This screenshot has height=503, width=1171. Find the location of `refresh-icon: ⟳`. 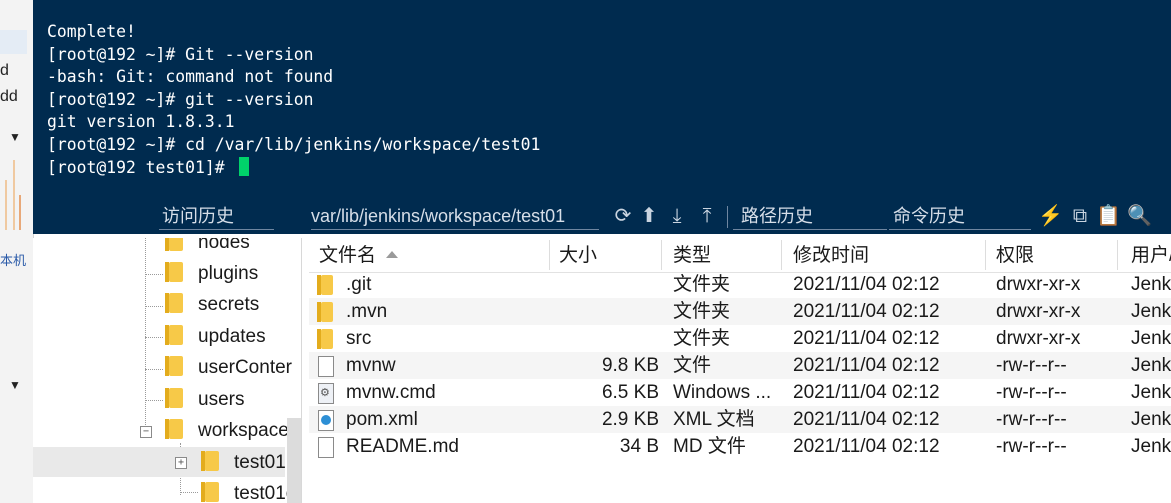

refresh-icon: ⟳ is located at coordinates (623, 216).